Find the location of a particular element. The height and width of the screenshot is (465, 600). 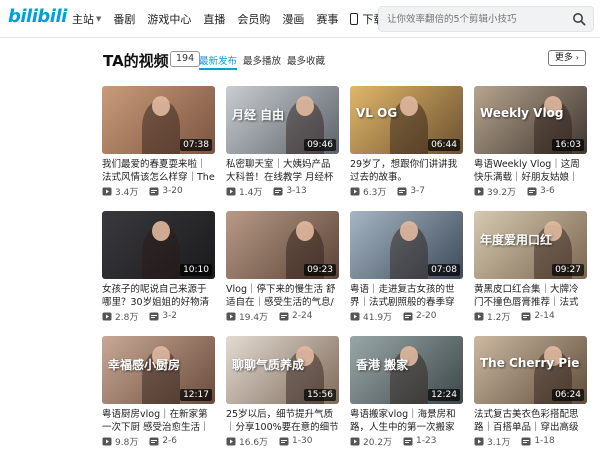

nav-item-label: 会员购 is located at coordinates (254, 19).